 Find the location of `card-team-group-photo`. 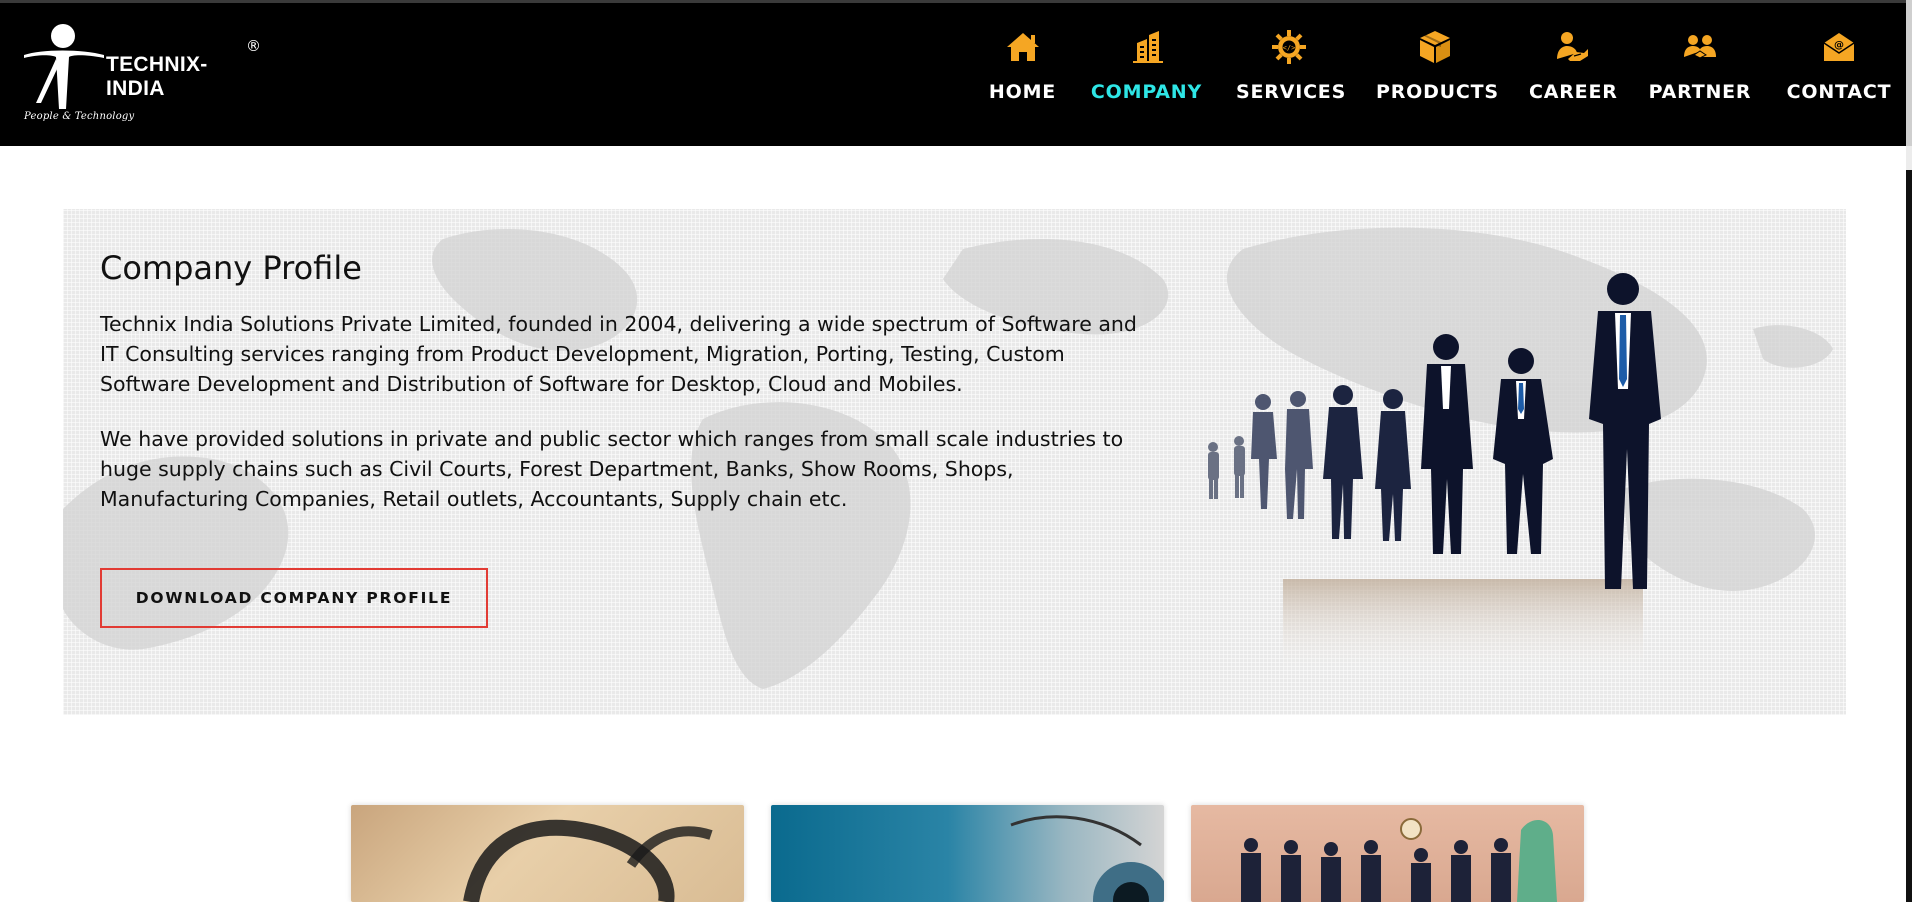

card-team-group-photo is located at coordinates (1387, 853).